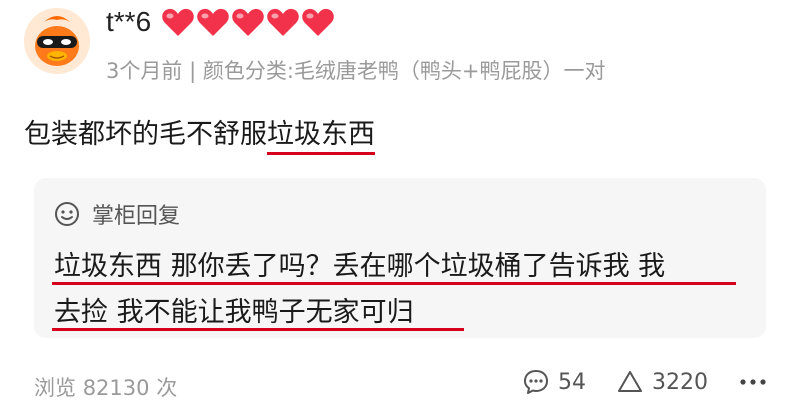  Describe the element at coordinates (536, 382) in the screenshot. I see `comment-icon` at that location.